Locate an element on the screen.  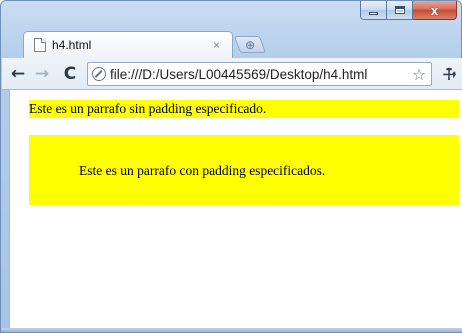
close-window-button: x is located at coordinates (435, 10).